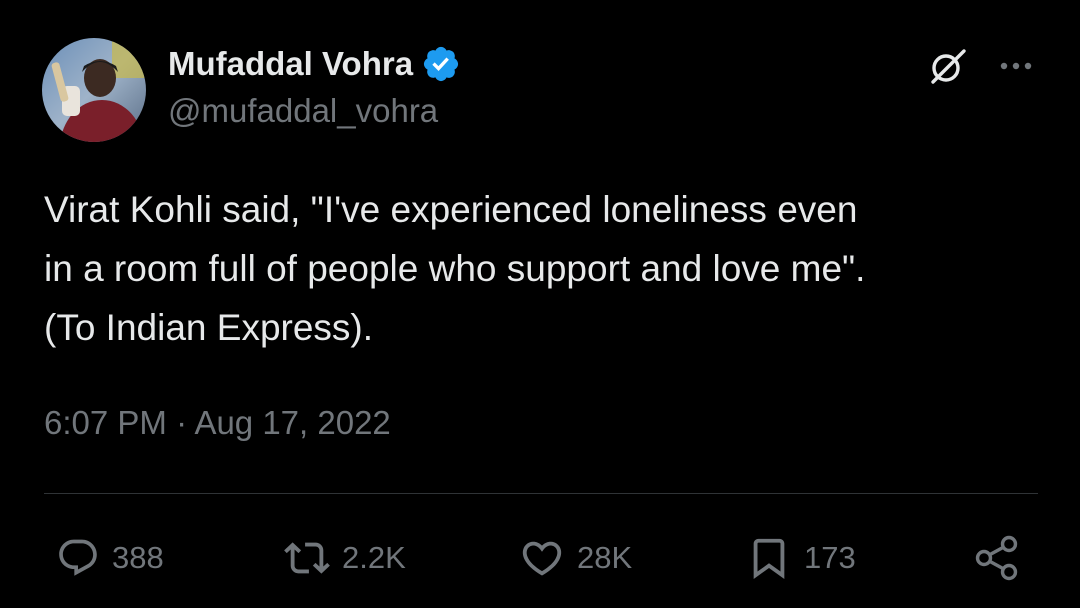 This screenshot has height=608, width=1080. What do you see at coordinates (105, 422) in the screenshot?
I see `tweet-time: 6:07 PM` at bounding box center [105, 422].